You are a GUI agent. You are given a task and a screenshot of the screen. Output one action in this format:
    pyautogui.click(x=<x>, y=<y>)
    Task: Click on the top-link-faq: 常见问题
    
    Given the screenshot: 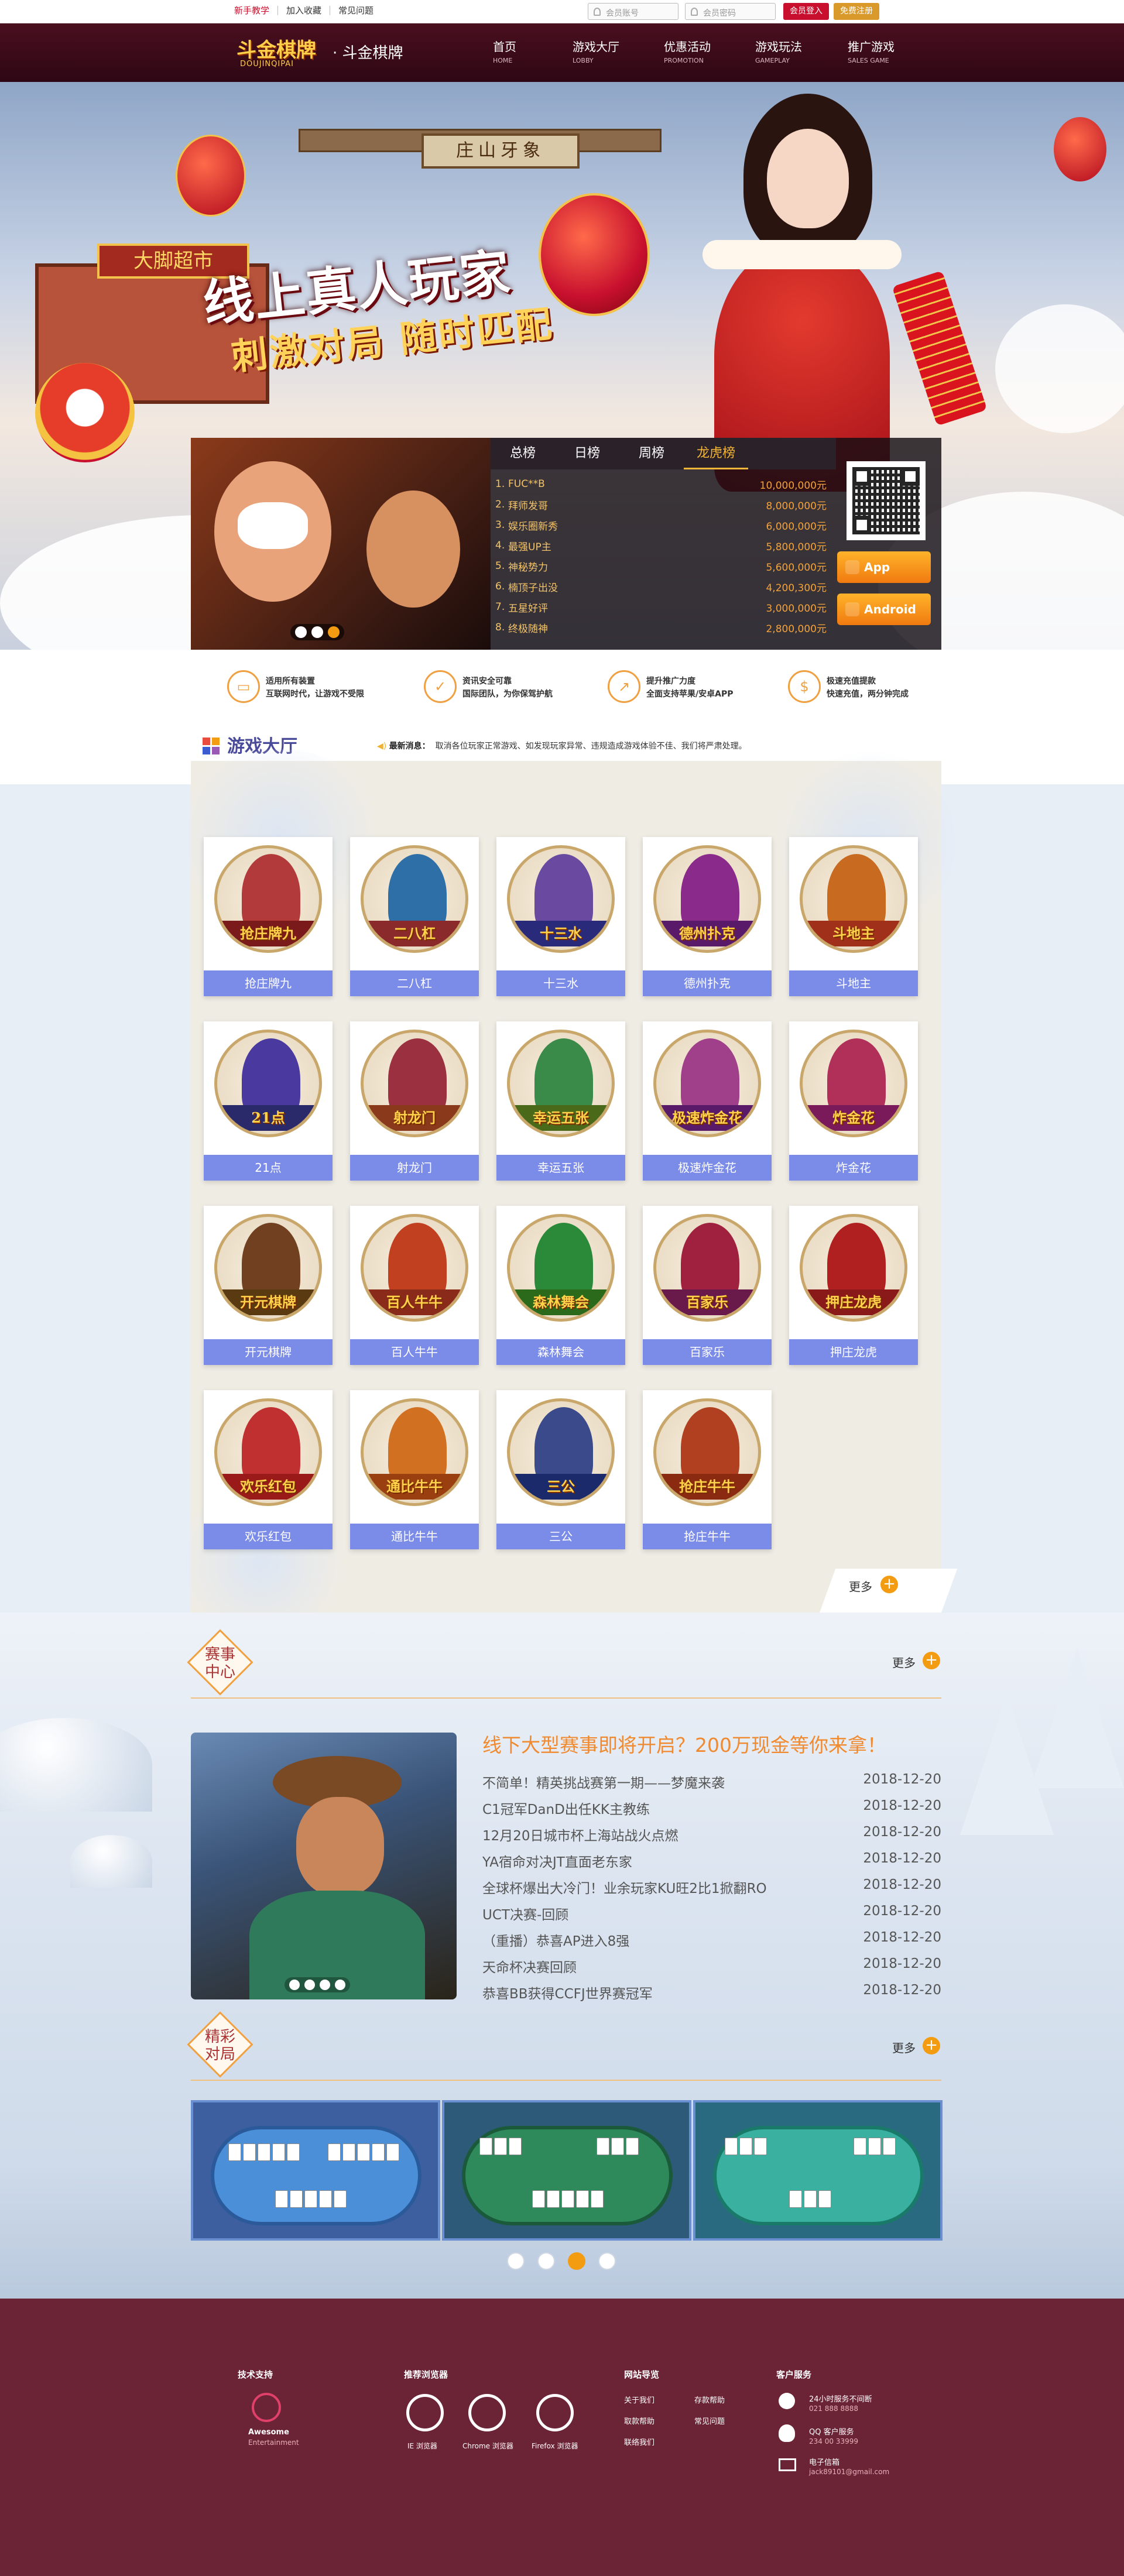 What is the action you would take?
    pyautogui.click(x=356, y=11)
    